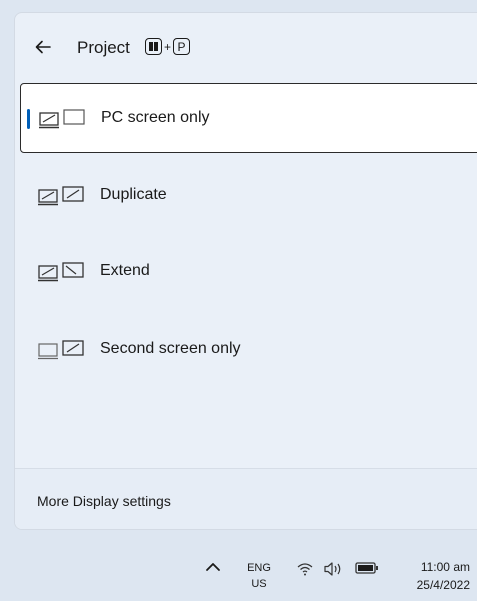 Image resolution: width=477 pixels, height=601 pixels. I want to click on back-arrow-icon, so click(43, 47).